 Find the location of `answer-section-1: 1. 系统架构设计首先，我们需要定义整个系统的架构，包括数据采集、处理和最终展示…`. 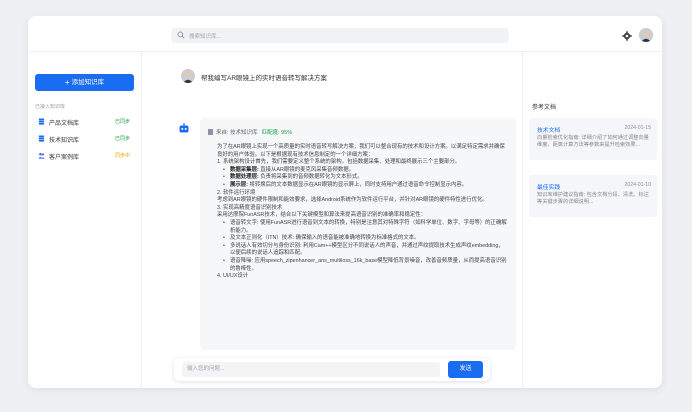

answer-section-1: 1. 系统架构设计首先，我们需要定义整个系统的架构，包括数据采集、处理和最终展示… is located at coordinates (339, 162).